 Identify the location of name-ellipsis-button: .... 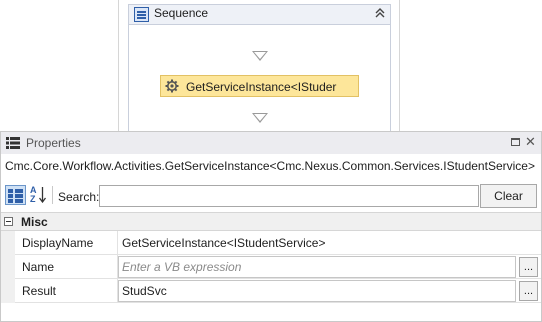
(528, 267).